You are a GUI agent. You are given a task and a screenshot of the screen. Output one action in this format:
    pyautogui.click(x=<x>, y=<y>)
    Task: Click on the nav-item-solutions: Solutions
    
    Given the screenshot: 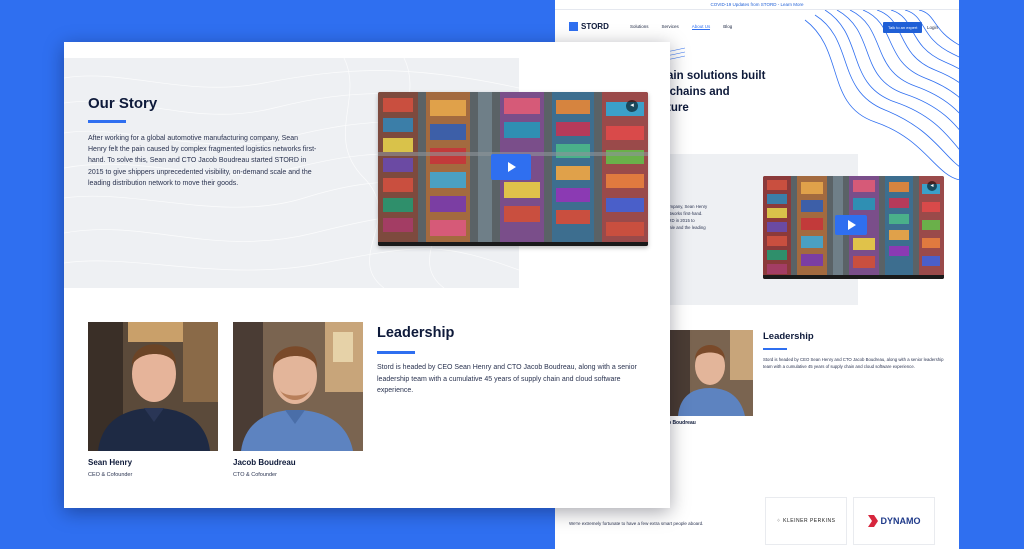 What is the action you would take?
    pyautogui.click(x=639, y=27)
    